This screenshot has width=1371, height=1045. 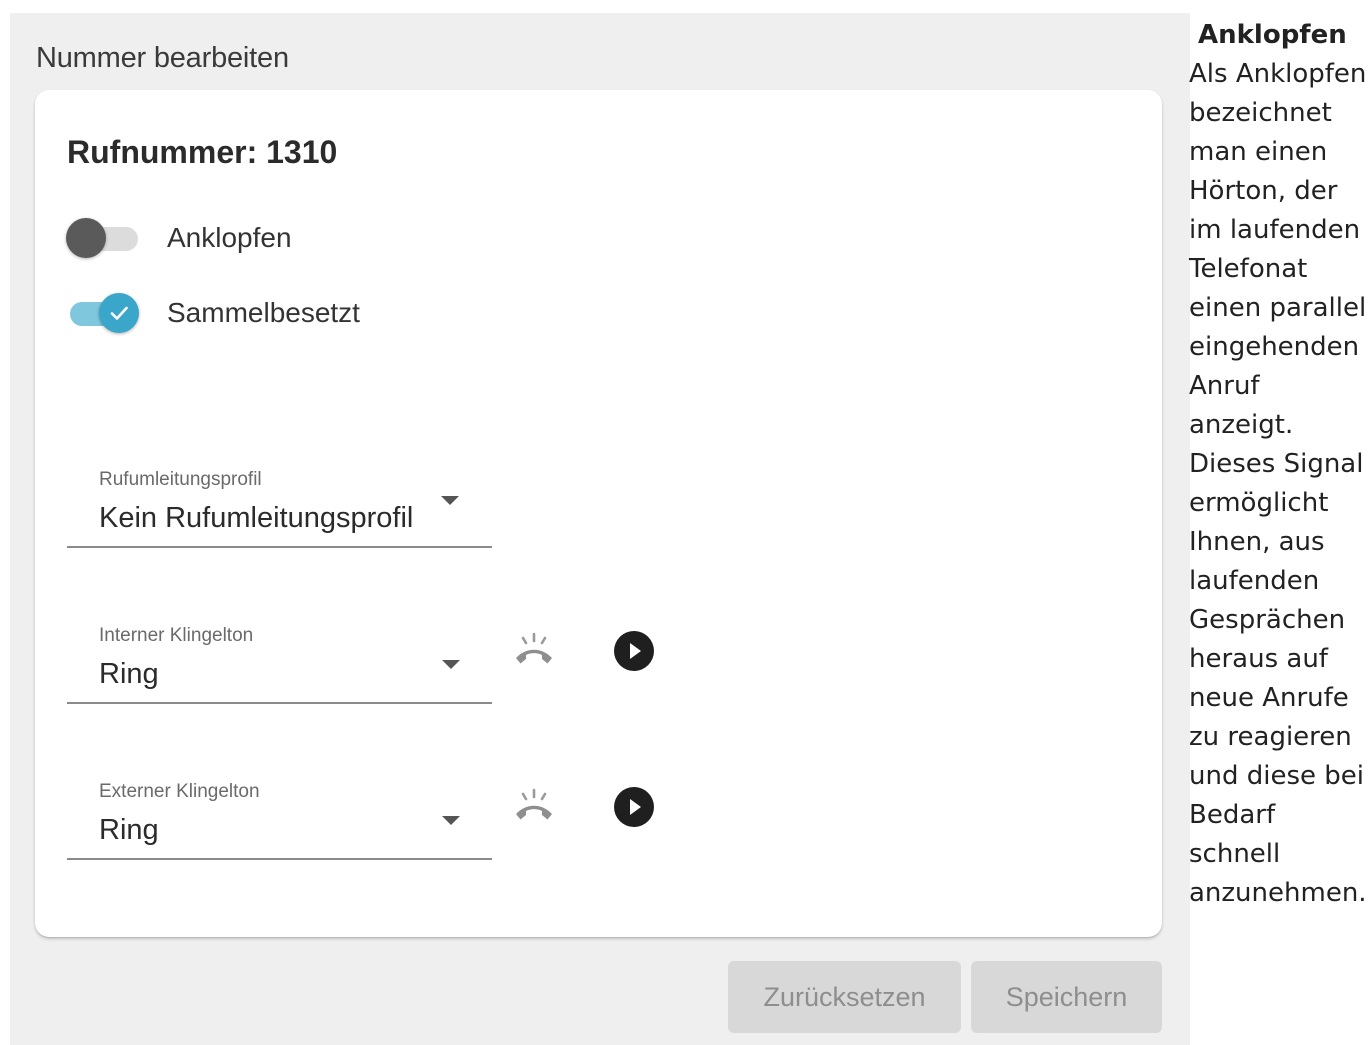 I want to click on panel-title: Nummer bearbeiten, so click(x=162, y=58).